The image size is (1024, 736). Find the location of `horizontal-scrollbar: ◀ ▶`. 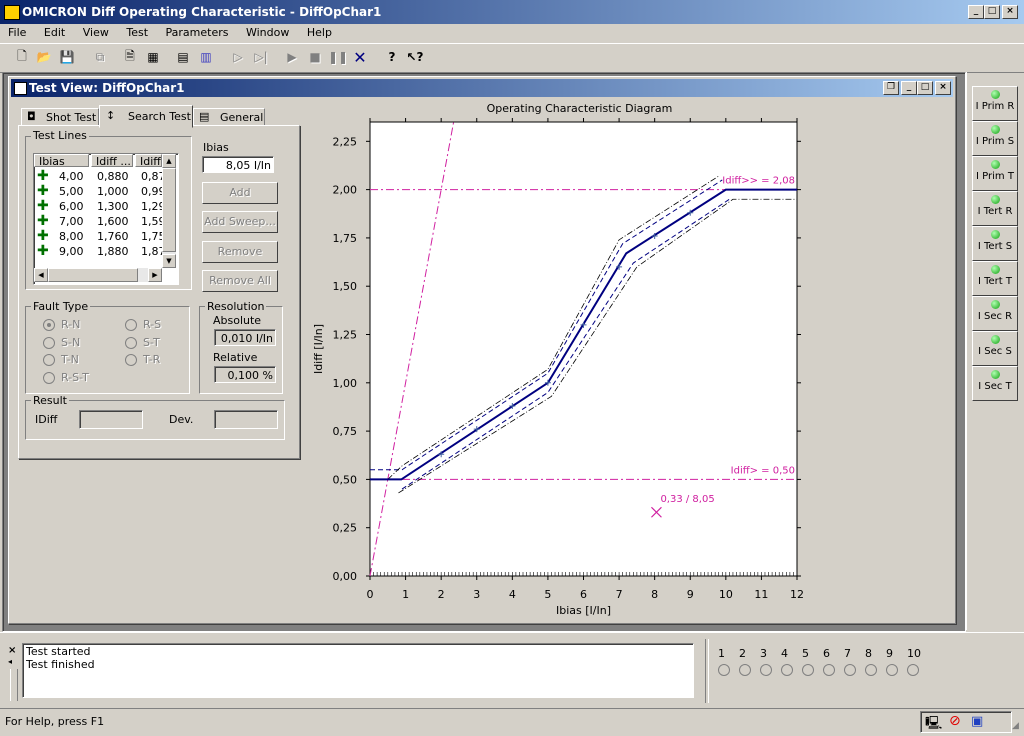

horizontal-scrollbar: ◀ ▶ is located at coordinates (98, 275).